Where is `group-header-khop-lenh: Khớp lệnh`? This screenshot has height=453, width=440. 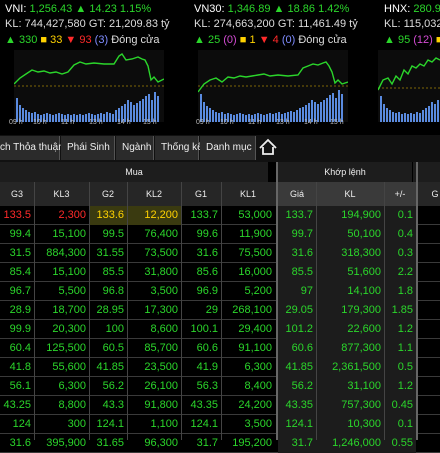
group-header-khop-lenh: Khớp lệnh is located at coordinates (345, 172).